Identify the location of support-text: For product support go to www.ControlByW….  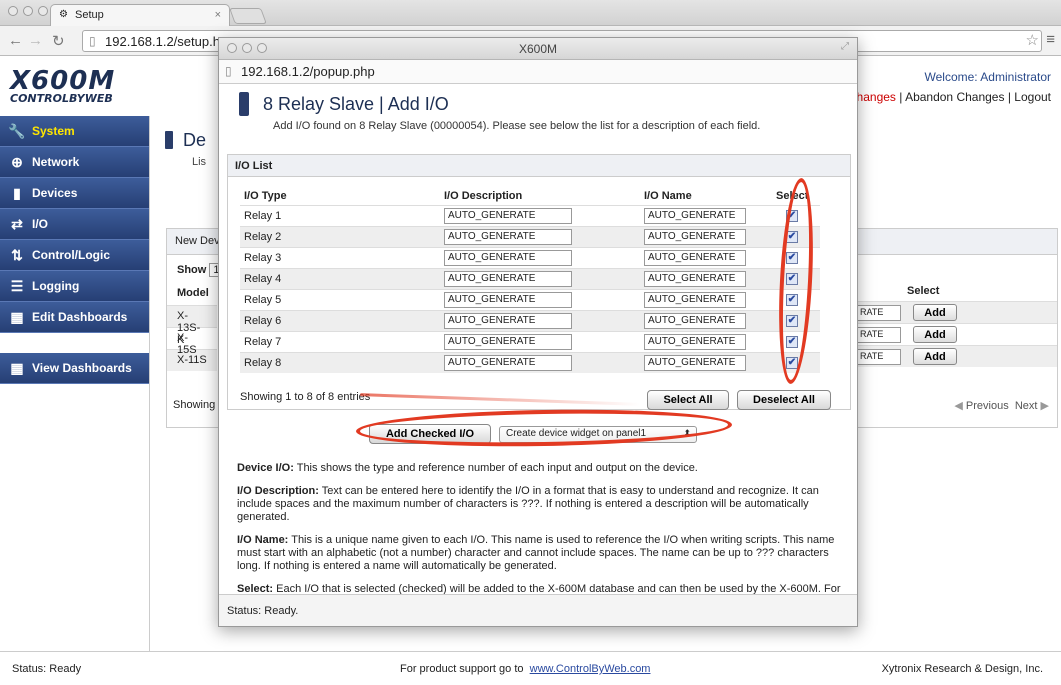
(525, 669).